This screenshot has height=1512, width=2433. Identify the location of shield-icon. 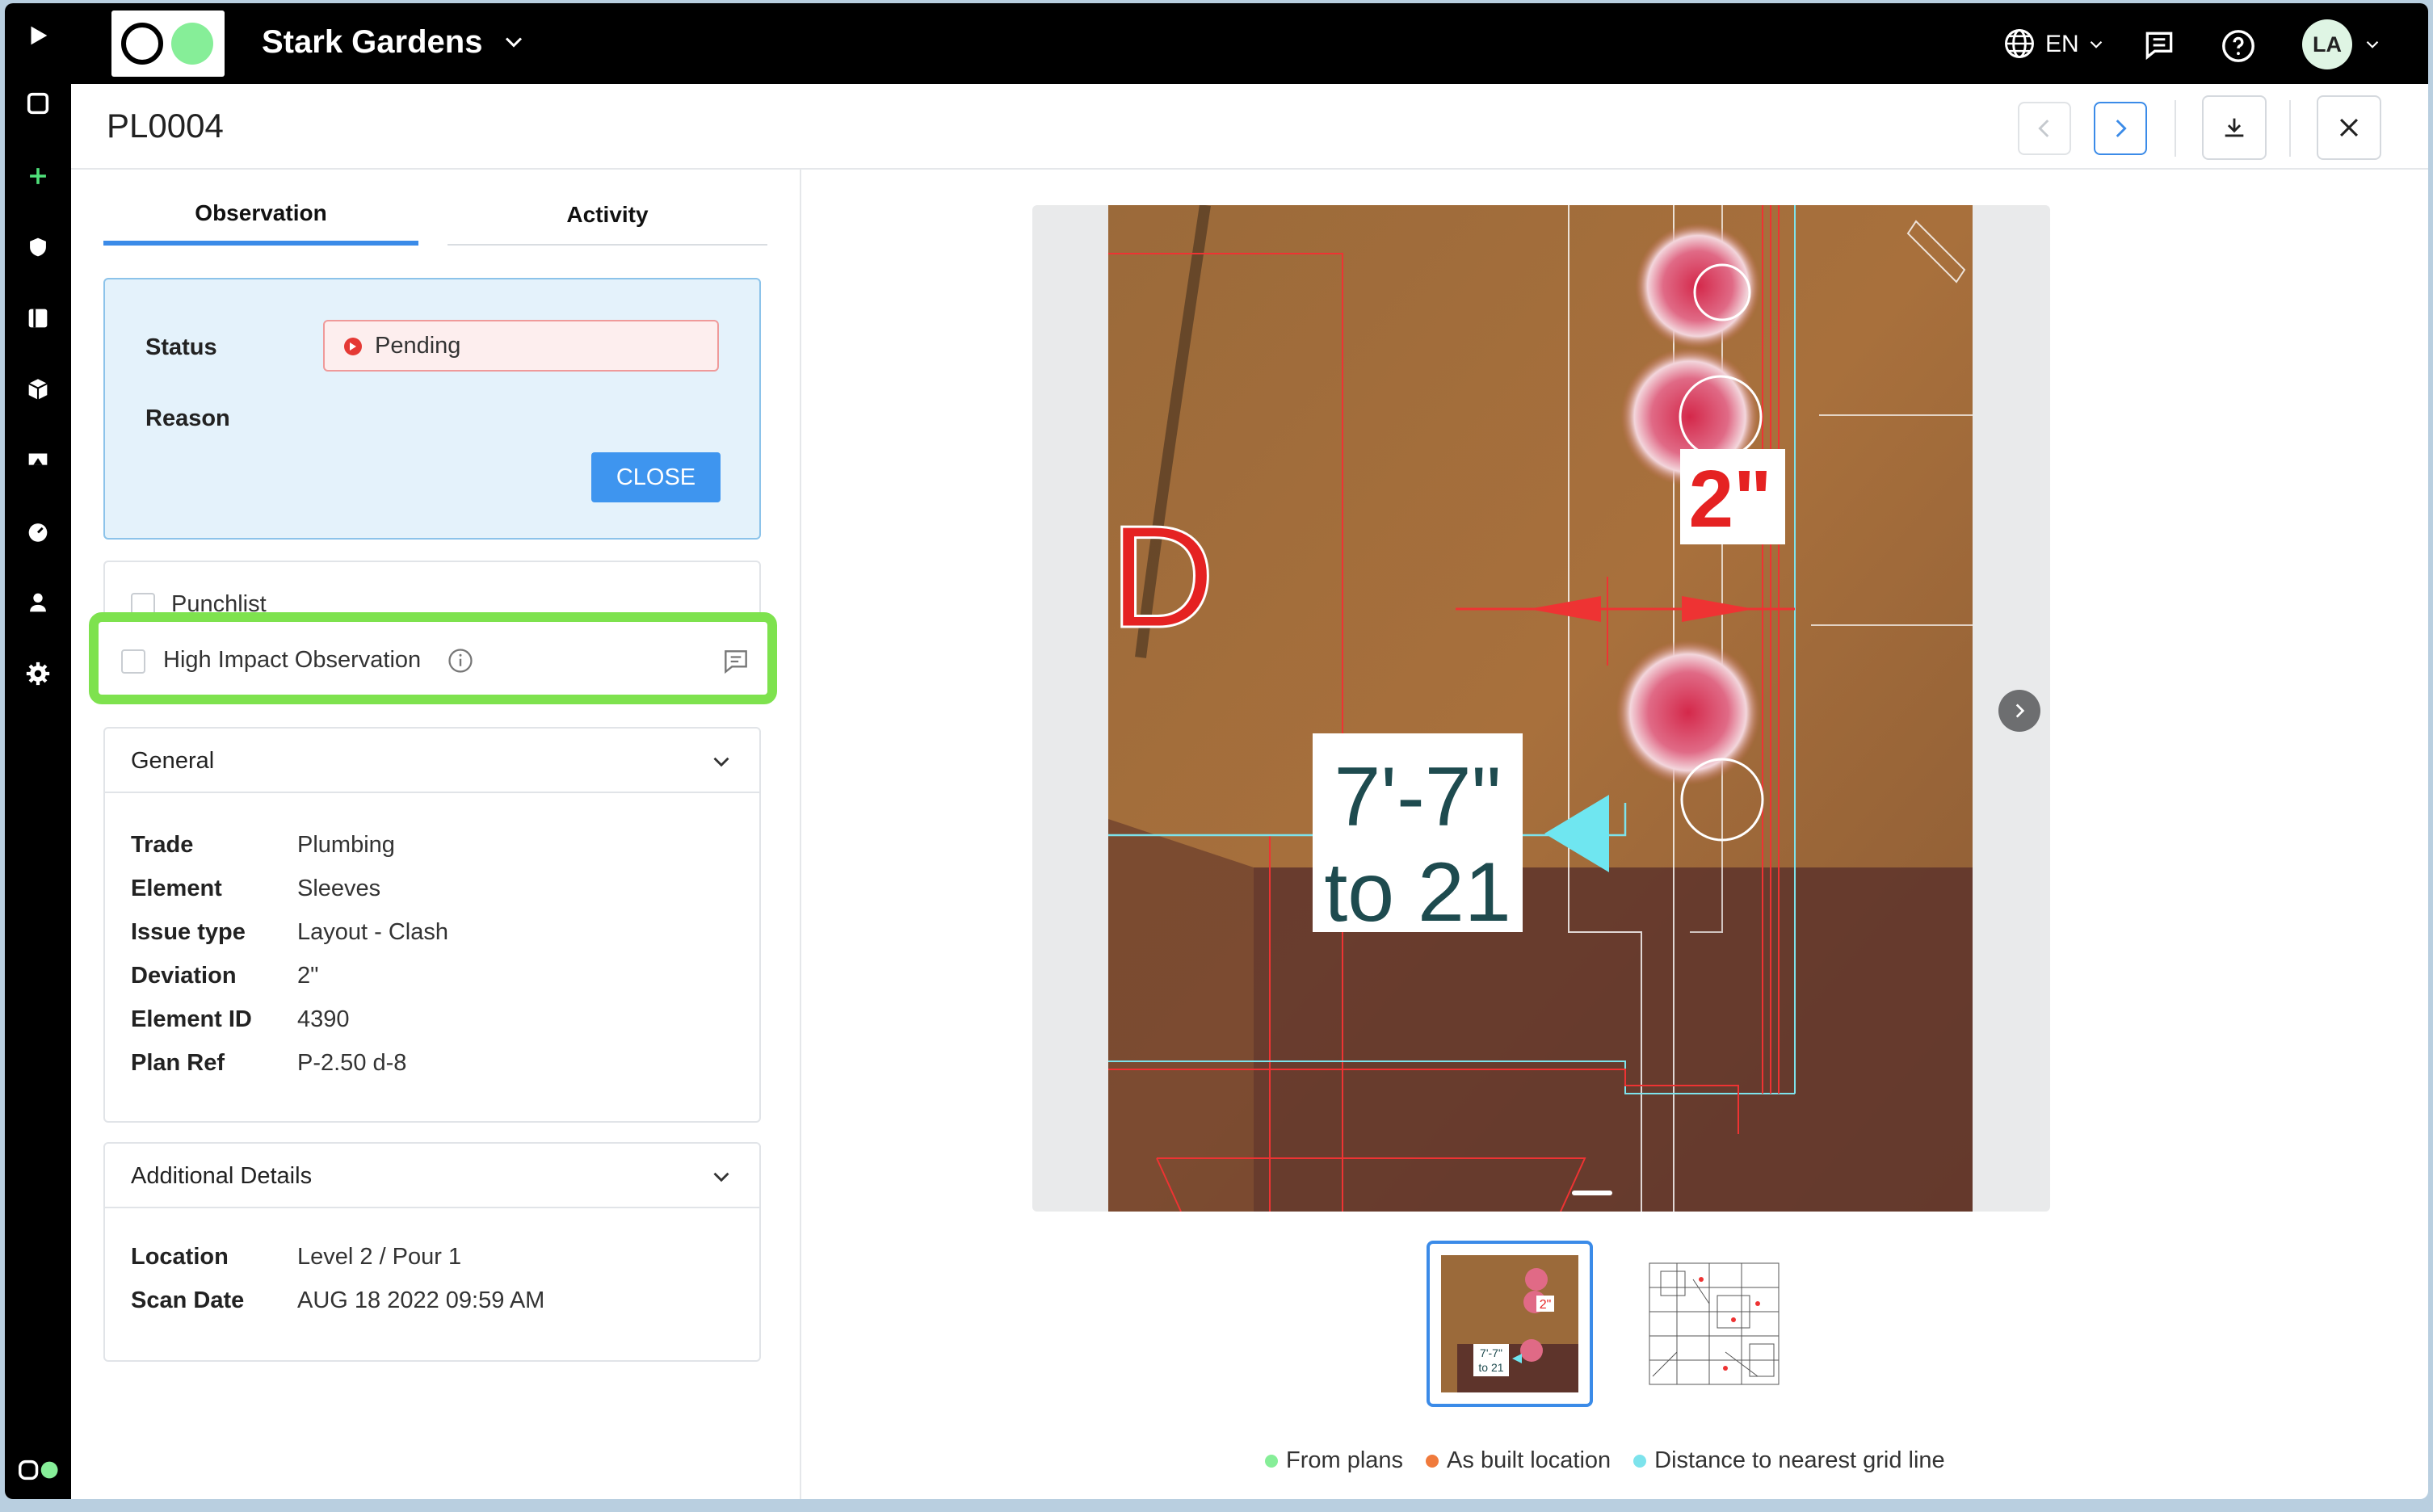
(38, 247).